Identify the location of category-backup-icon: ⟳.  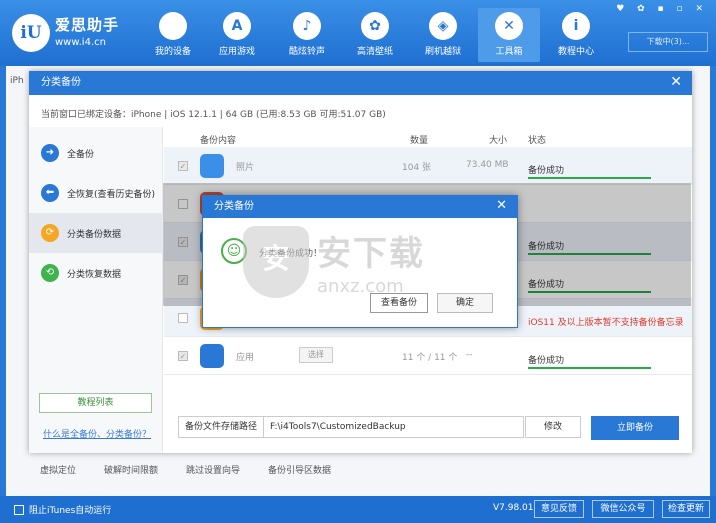
(50, 233).